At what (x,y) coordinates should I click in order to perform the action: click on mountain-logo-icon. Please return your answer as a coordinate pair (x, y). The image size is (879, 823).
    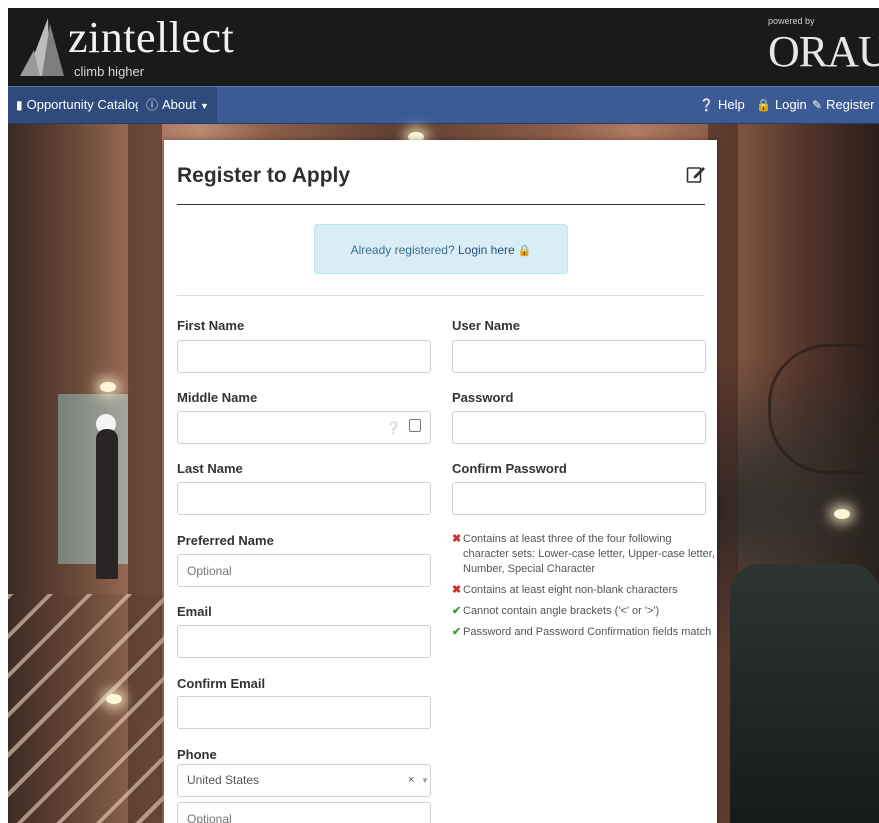
    Looking at the image, I should click on (42, 47).